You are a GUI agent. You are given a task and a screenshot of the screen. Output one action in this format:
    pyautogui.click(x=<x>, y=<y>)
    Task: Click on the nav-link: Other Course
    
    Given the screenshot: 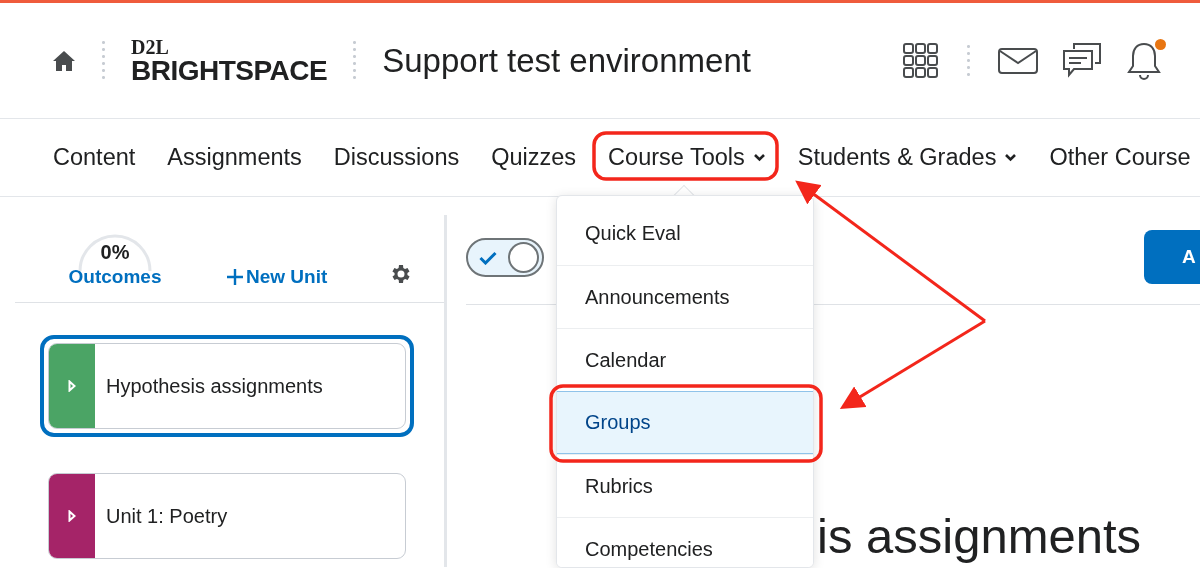 What is the action you would take?
    pyautogui.click(x=1120, y=157)
    